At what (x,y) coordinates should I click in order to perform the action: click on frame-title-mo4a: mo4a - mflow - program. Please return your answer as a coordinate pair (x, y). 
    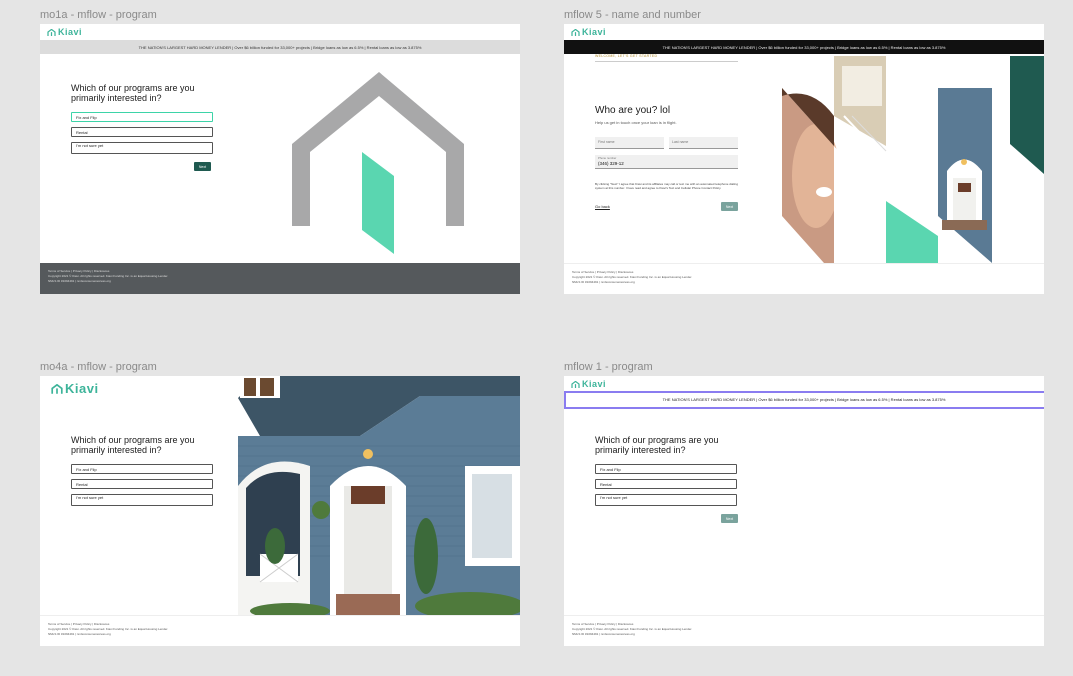
    Looking at the image, I should click on (98, 367).